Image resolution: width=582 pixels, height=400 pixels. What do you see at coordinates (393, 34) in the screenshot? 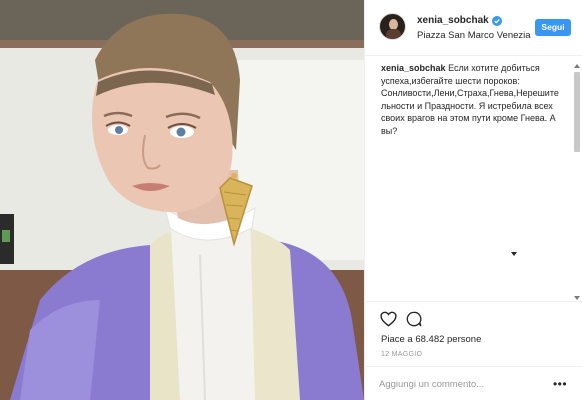
I see `avatar-body` at bounding box center [393, 34].